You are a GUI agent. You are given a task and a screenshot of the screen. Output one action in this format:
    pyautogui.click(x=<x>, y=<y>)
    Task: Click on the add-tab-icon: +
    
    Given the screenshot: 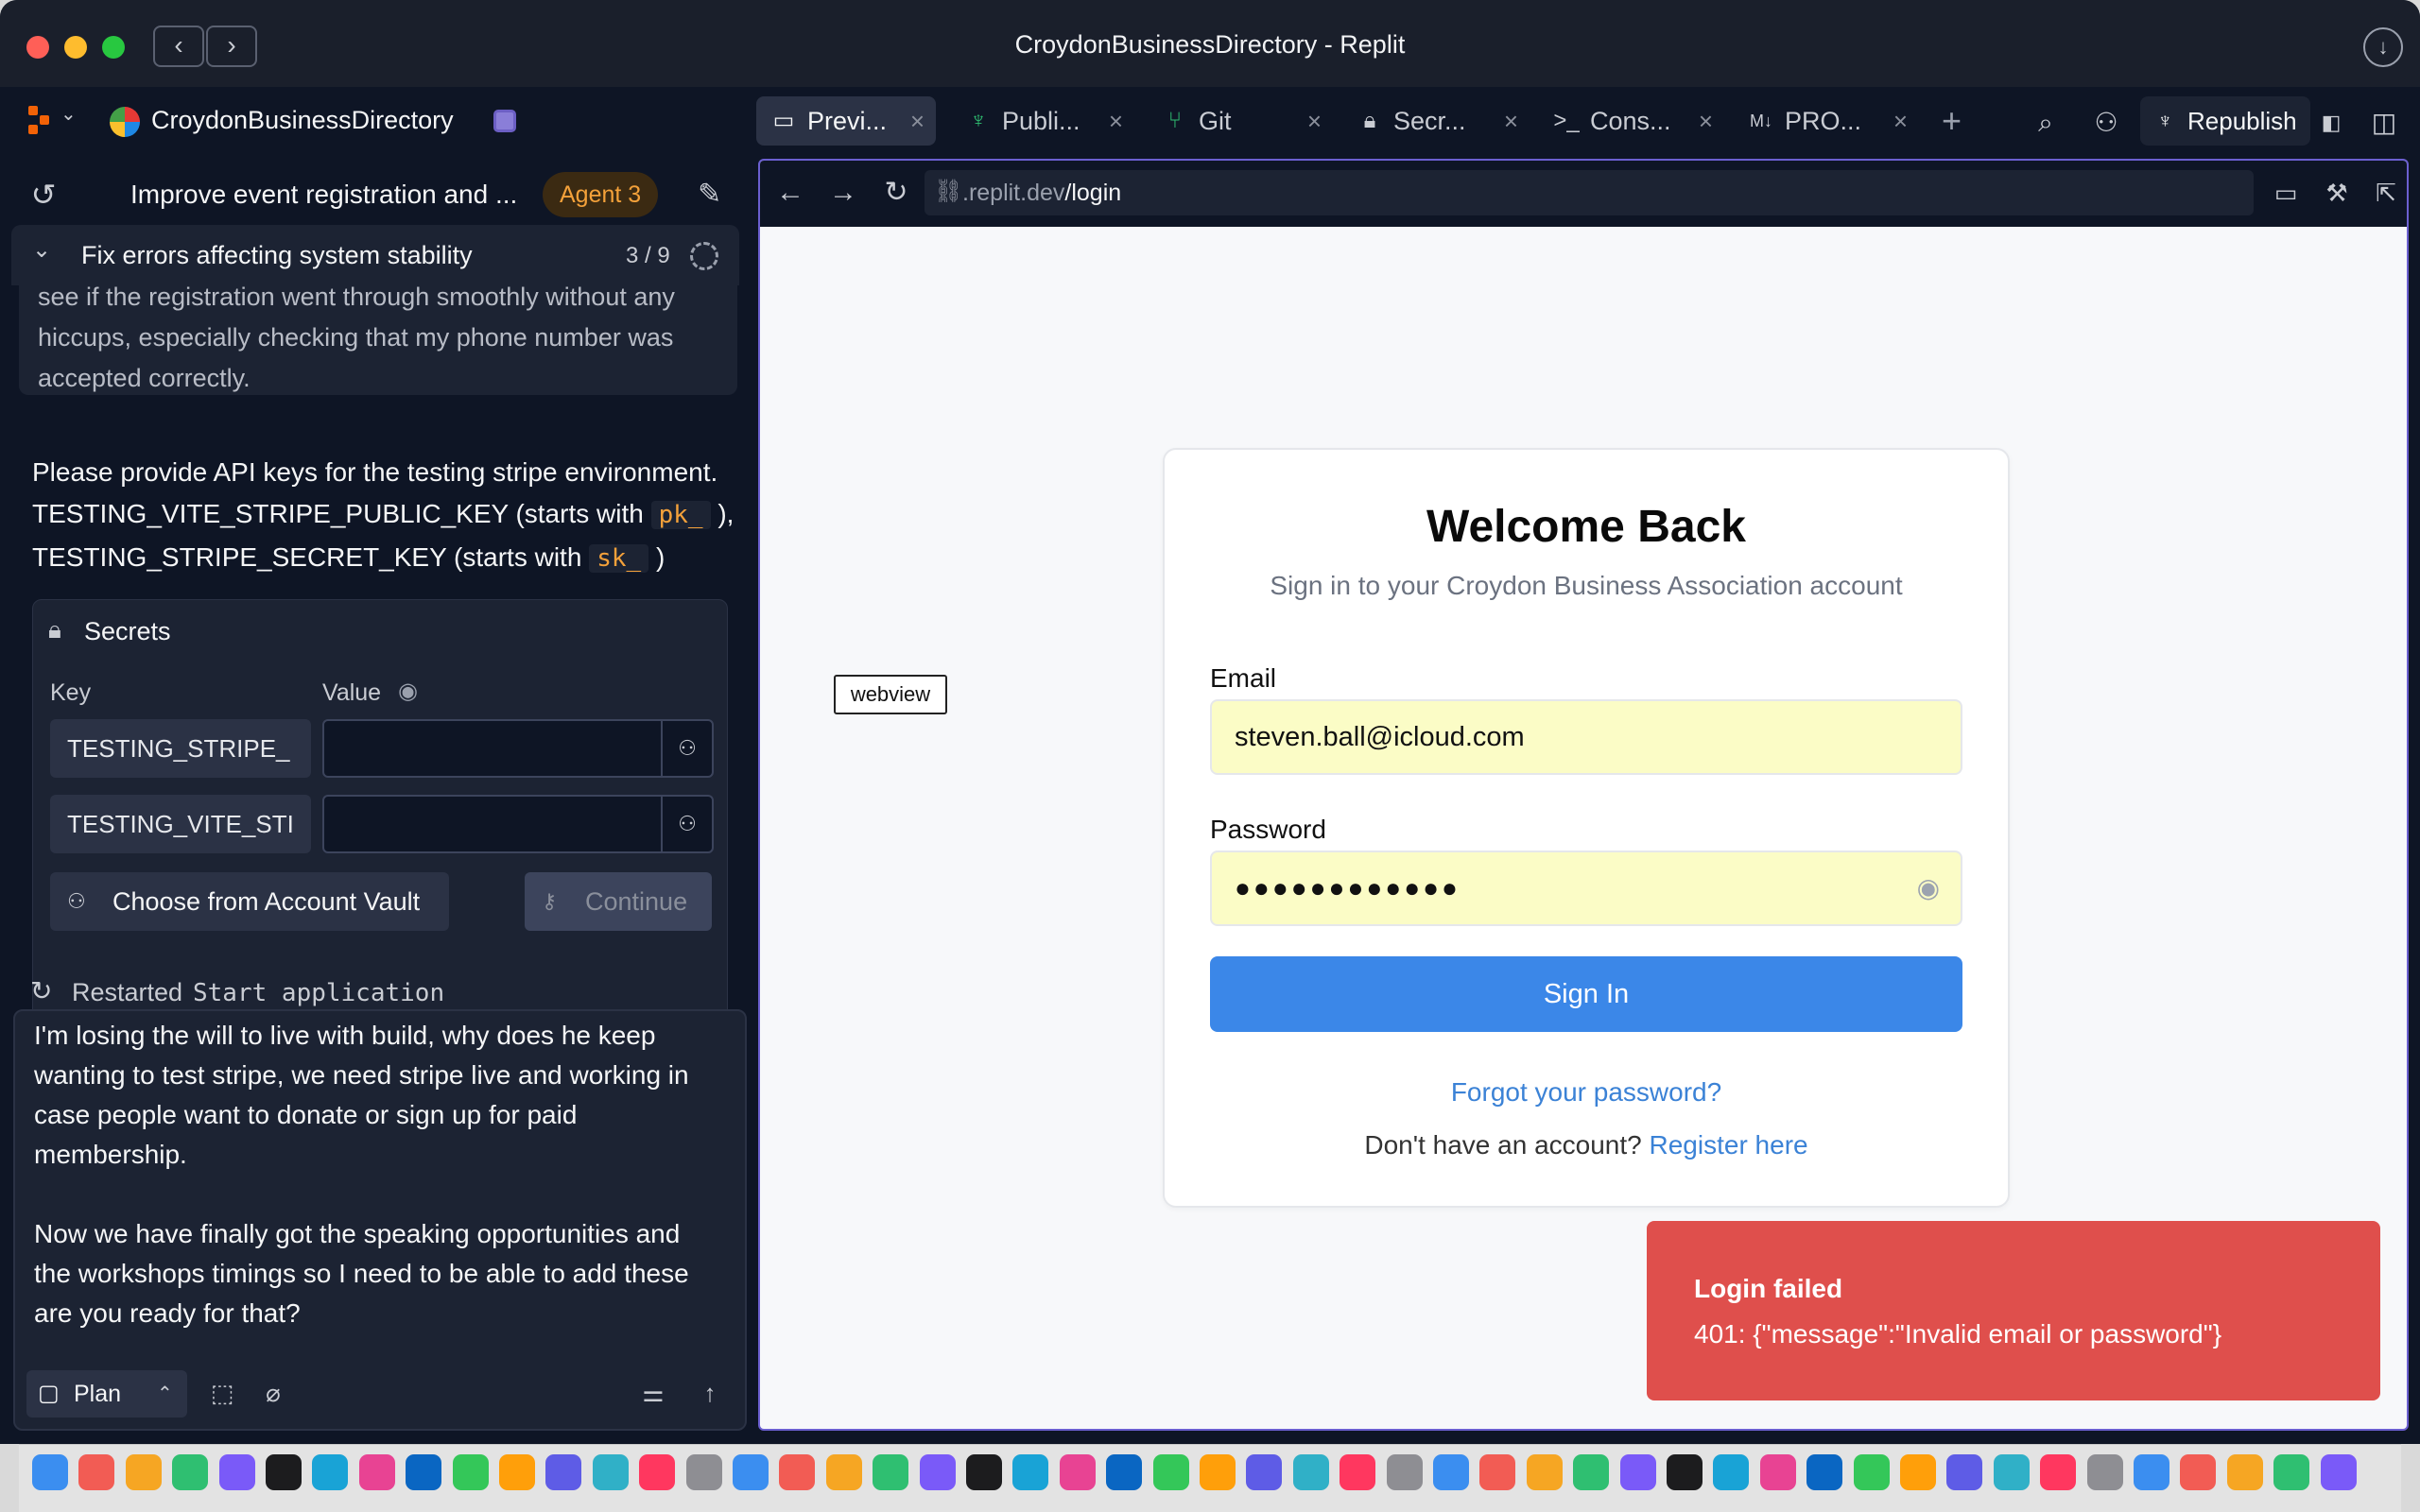 What is the action you would take?
    pyautogui.click(x=1952, y=121)
    